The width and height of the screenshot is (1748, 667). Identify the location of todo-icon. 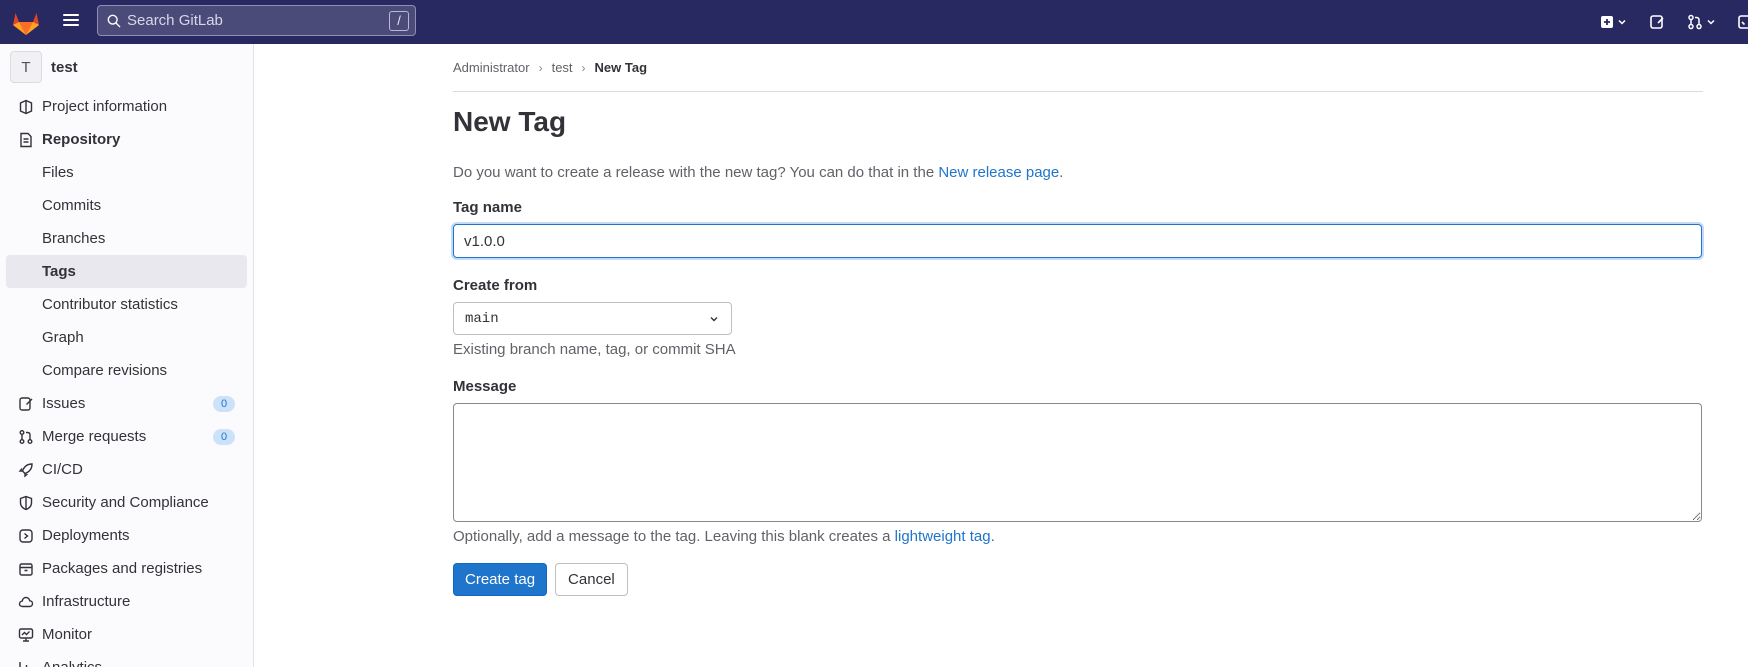
(1743, 22).